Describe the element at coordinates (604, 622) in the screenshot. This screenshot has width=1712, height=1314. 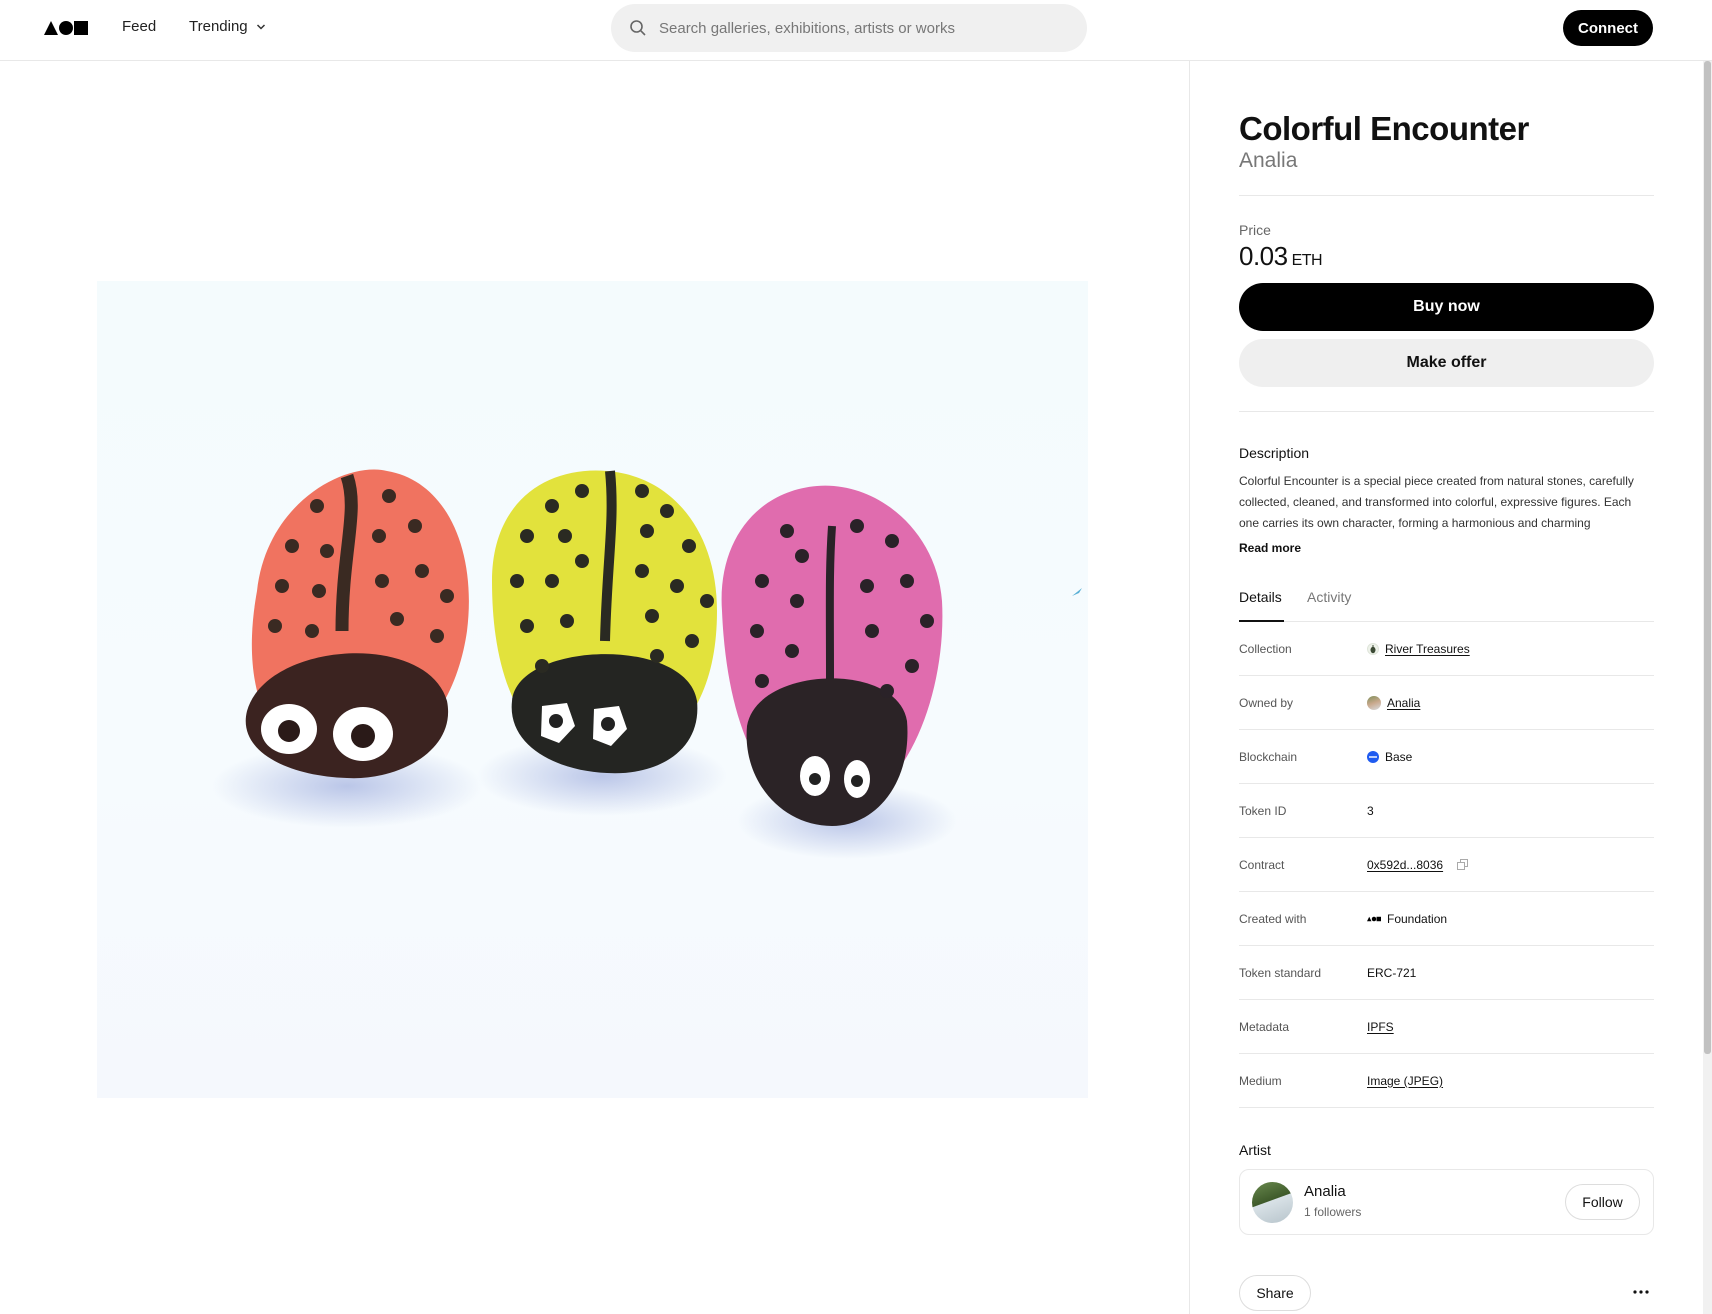
I see `yellow-ladybug-stone` at that location.